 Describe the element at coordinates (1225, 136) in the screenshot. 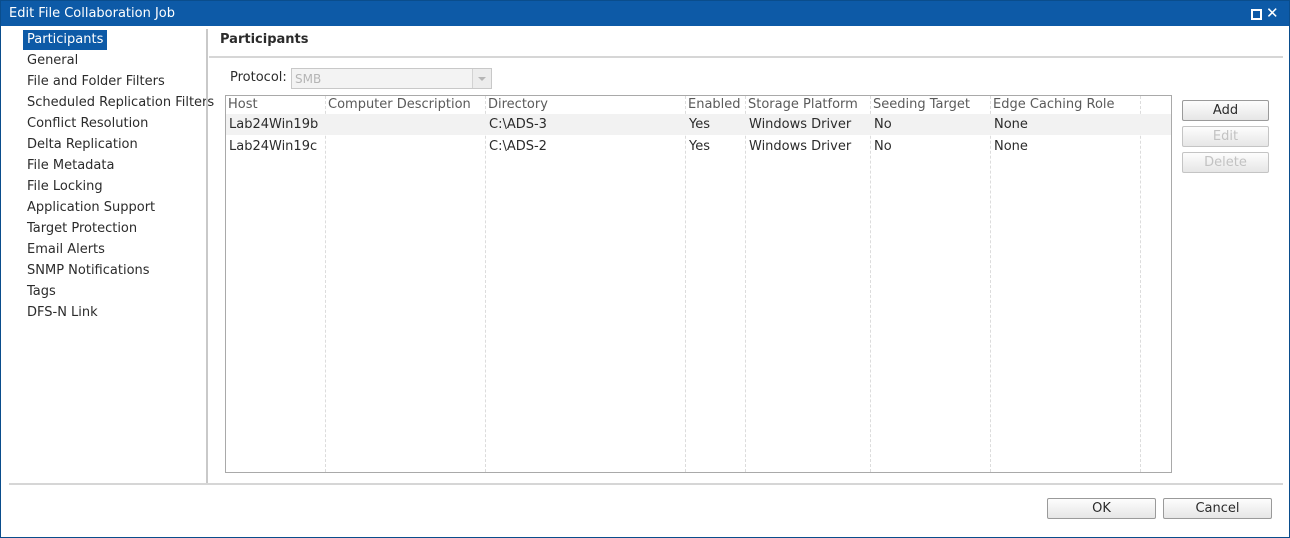

I see `edit-button: Edit` at that location.